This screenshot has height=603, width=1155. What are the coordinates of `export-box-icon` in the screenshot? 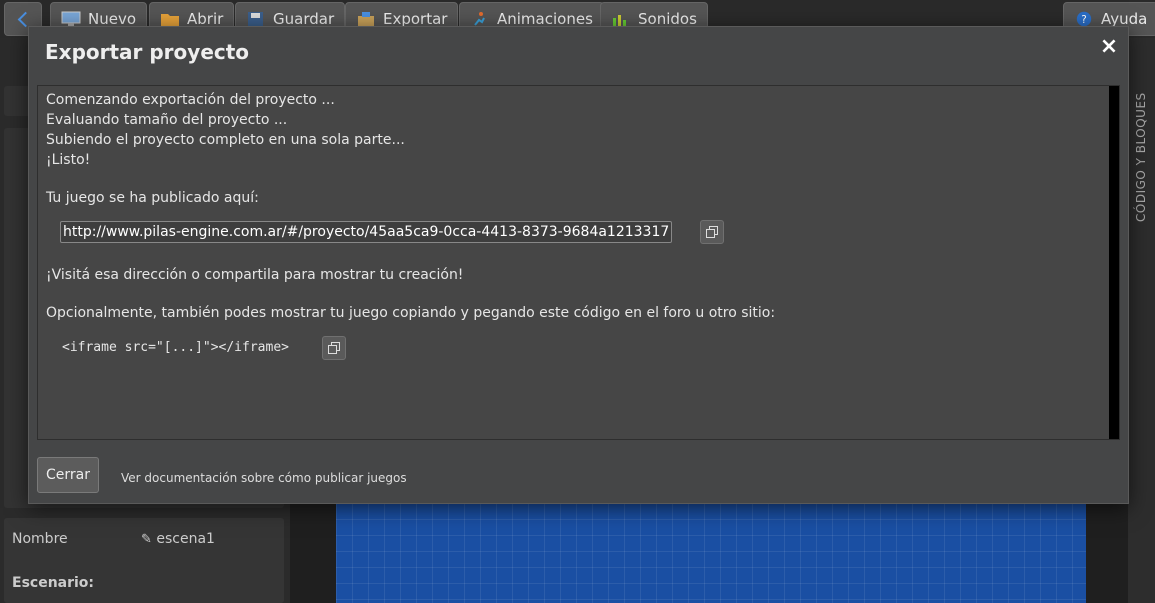 It's located at (366, 19).